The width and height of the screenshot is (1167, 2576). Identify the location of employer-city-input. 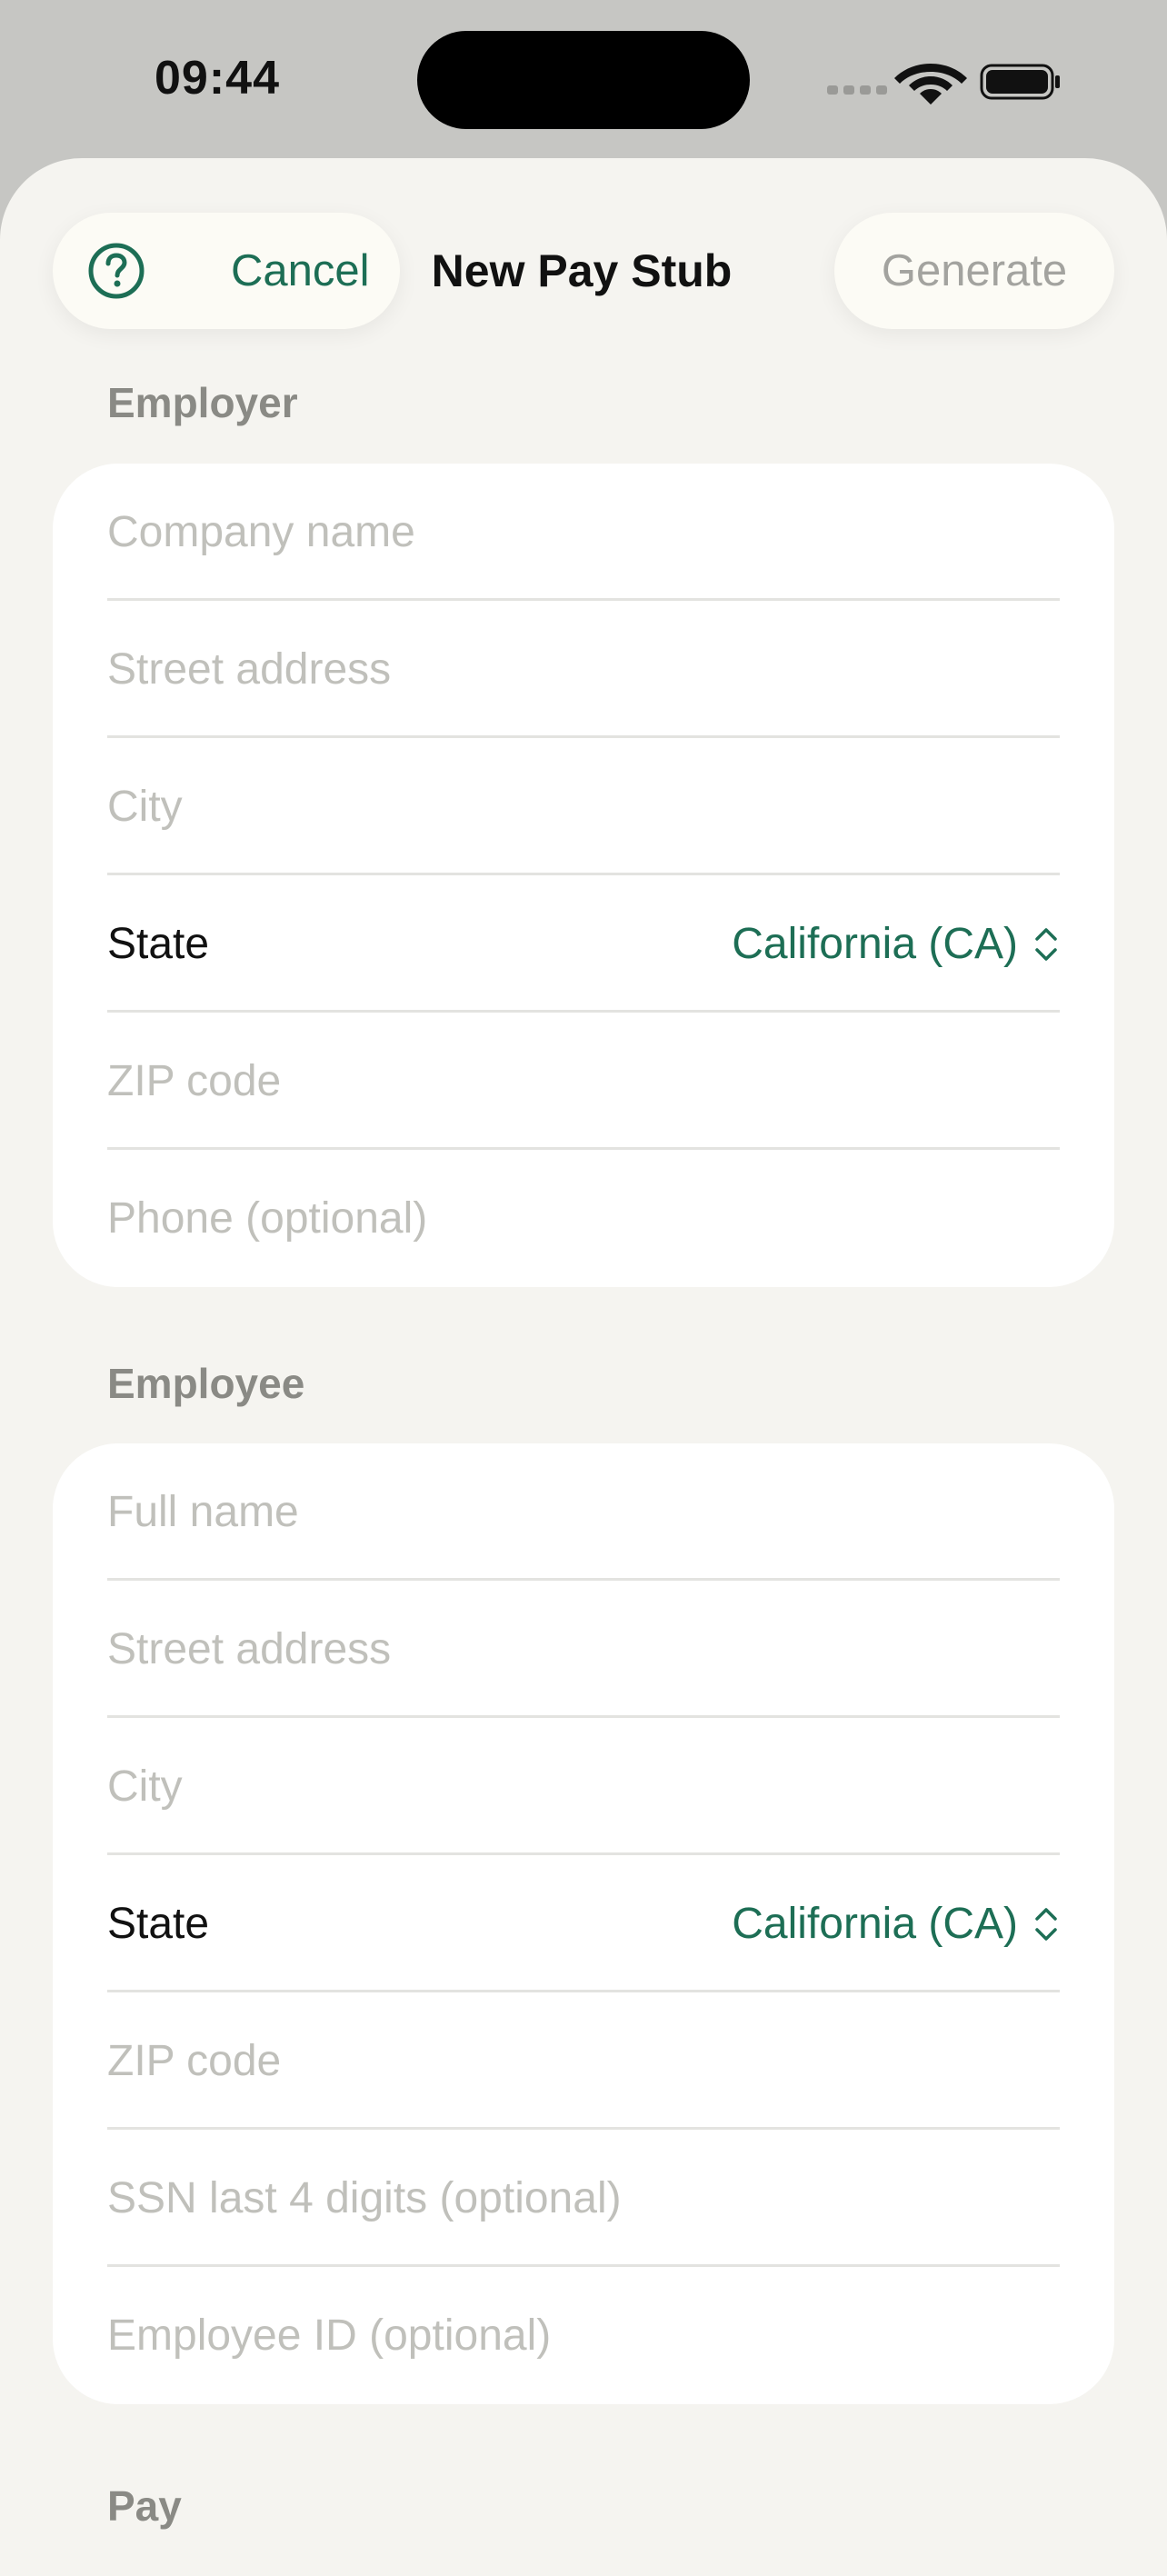
(583, 807).